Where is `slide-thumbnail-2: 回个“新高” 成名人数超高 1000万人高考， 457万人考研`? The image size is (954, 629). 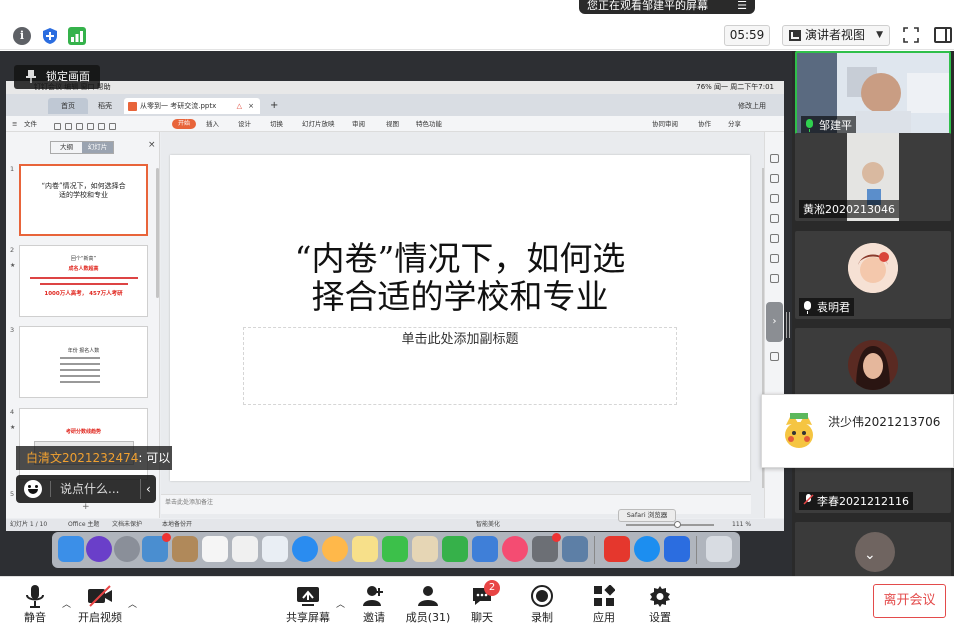
slide-thumbnail-2: 回个“新高” 成名人数超高 1000万人高考， 457万人考研 is located at coordinates (83, 281).